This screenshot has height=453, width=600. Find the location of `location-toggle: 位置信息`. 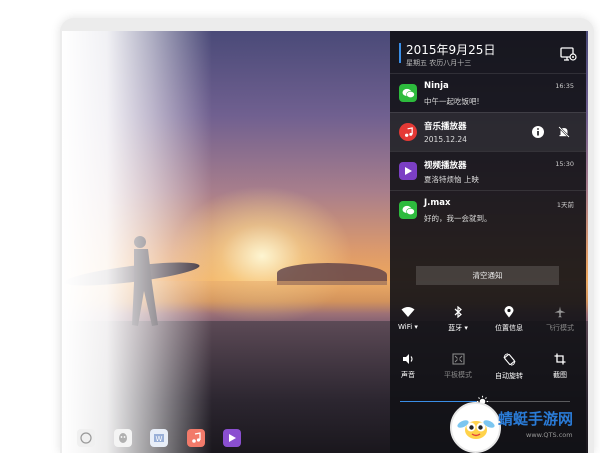

location-toggle: 位置信息 is located at coordinates (509, 319).